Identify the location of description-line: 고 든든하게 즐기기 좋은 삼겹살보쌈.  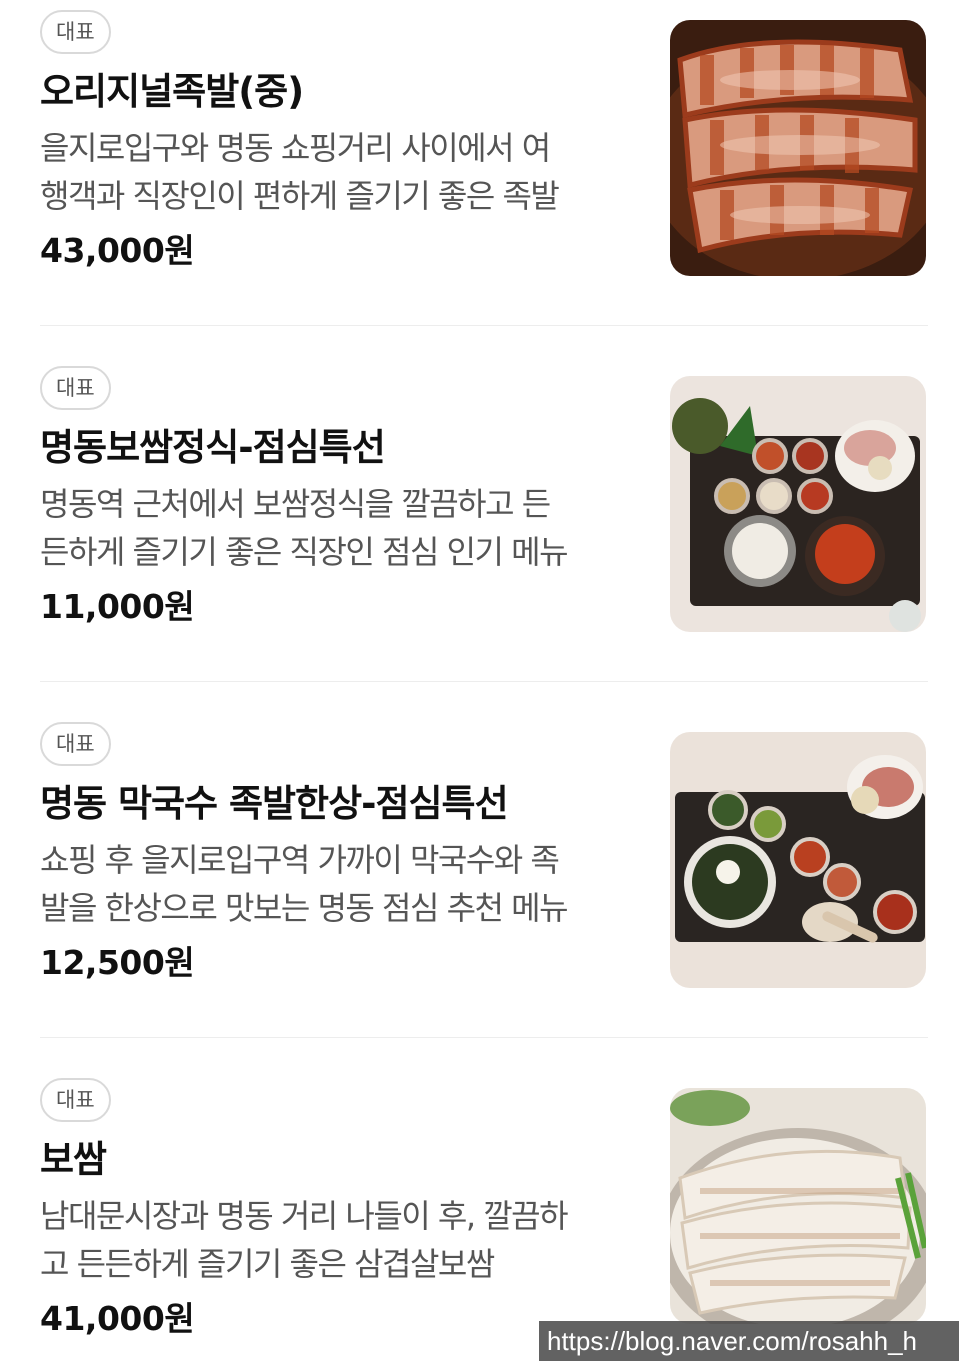
(267, 1264).